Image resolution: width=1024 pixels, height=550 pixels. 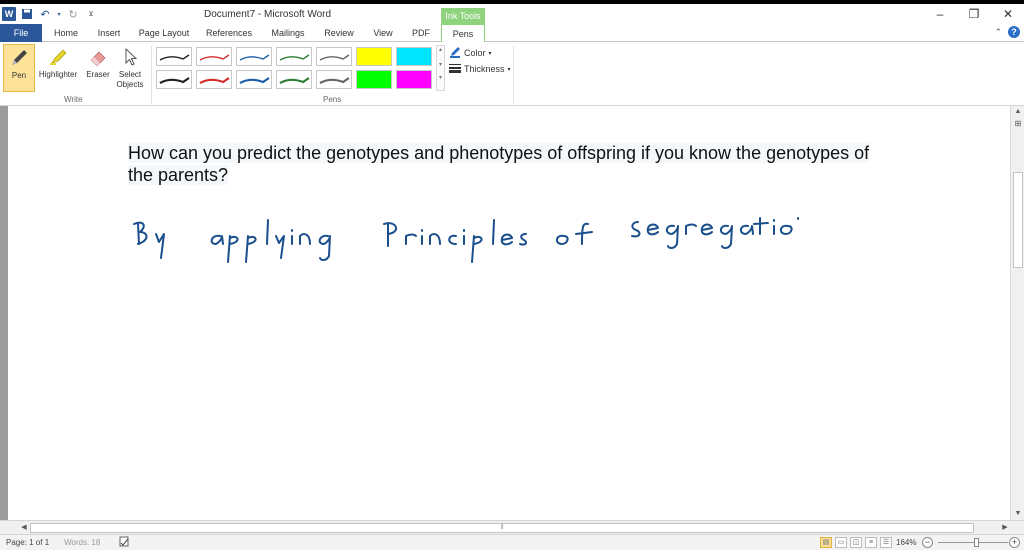 What do you see at coordinates (906, 542) in the screenshot?
I see `zoom-level: 164%` at bounding box center [906, 542].